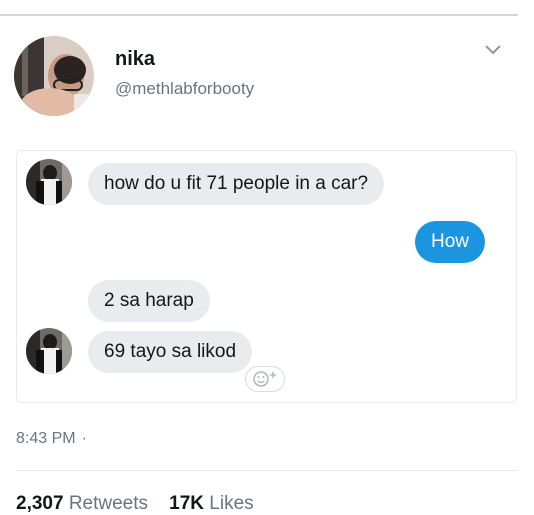 The width and height of the screenshot is (534, 515). I want to click on message-bubble-incoming: 2 sa harap, so click(149, 301).